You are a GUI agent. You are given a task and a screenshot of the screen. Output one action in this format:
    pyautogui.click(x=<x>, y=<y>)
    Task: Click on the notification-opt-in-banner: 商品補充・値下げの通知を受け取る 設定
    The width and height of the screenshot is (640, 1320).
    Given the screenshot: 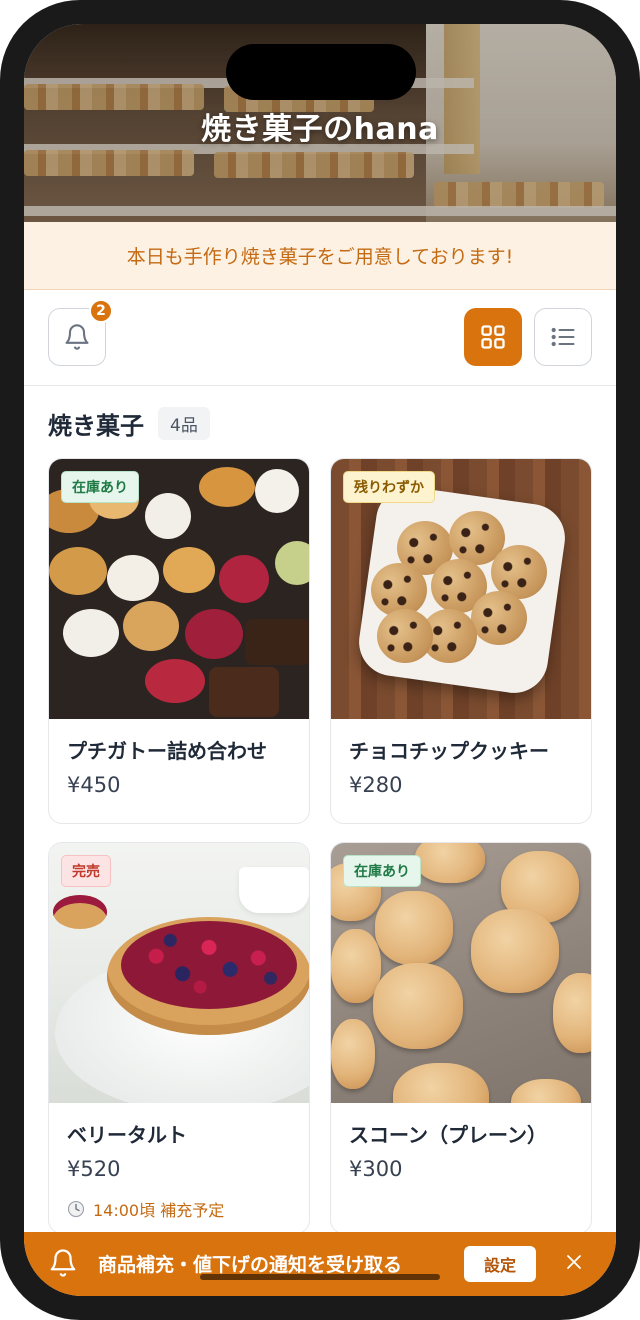 What is the action you would take?
    pyautogui.click(x=320, y=1264)
    